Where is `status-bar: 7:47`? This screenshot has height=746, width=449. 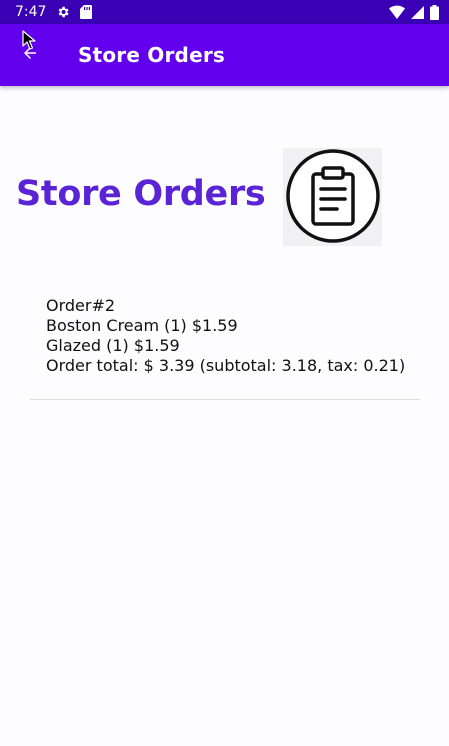 status-bar: 7:47 is located at coordinates (224, 12).